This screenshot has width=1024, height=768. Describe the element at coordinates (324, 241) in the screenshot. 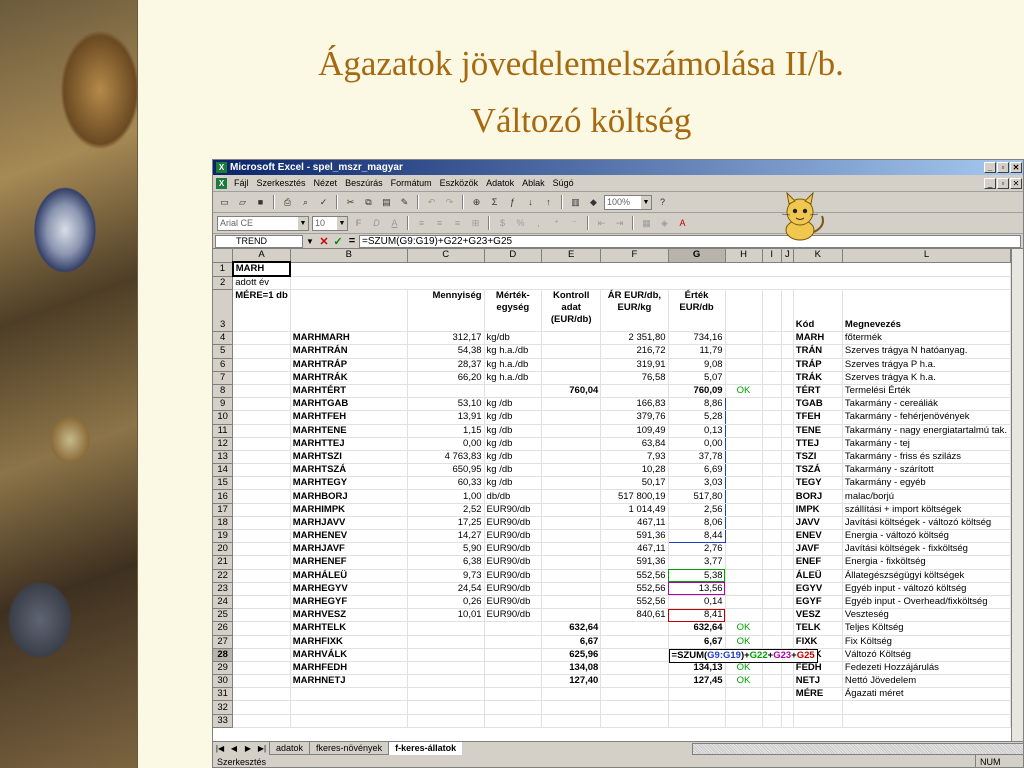

I see `cancel-icon: ✕` at that location.